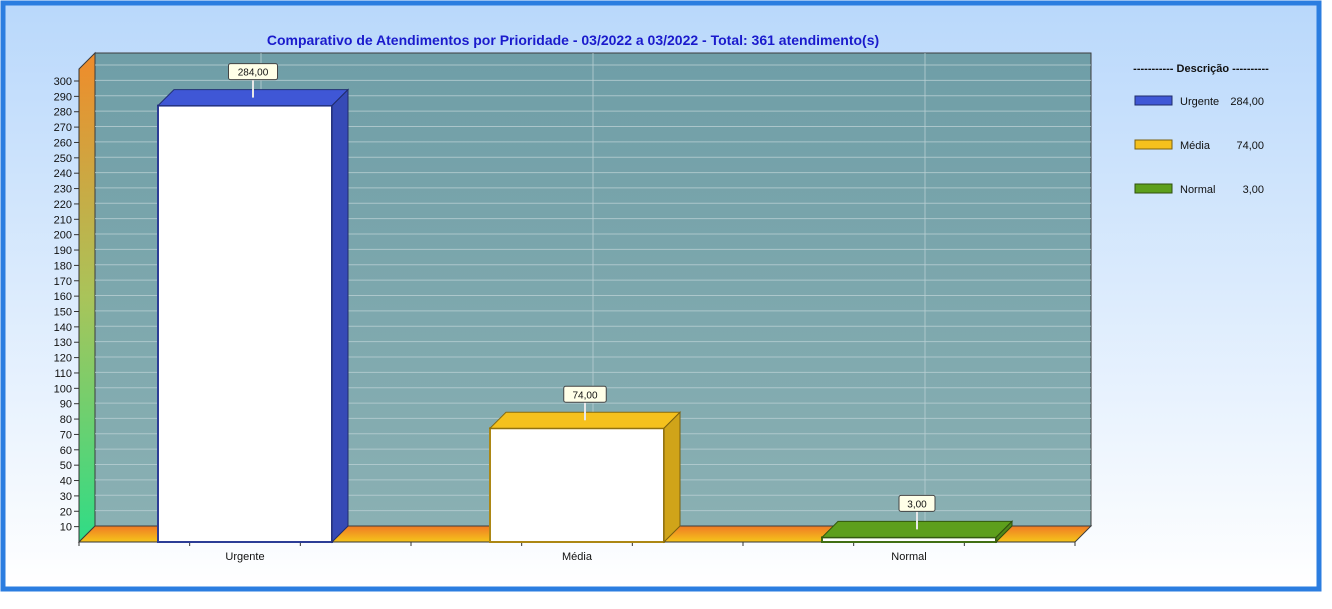 The image size is (1332, 609). What do you see at coordinates (63, 190) in the screenshot?
I see `y-tick-label: 230` at bounding box center [63, 190].